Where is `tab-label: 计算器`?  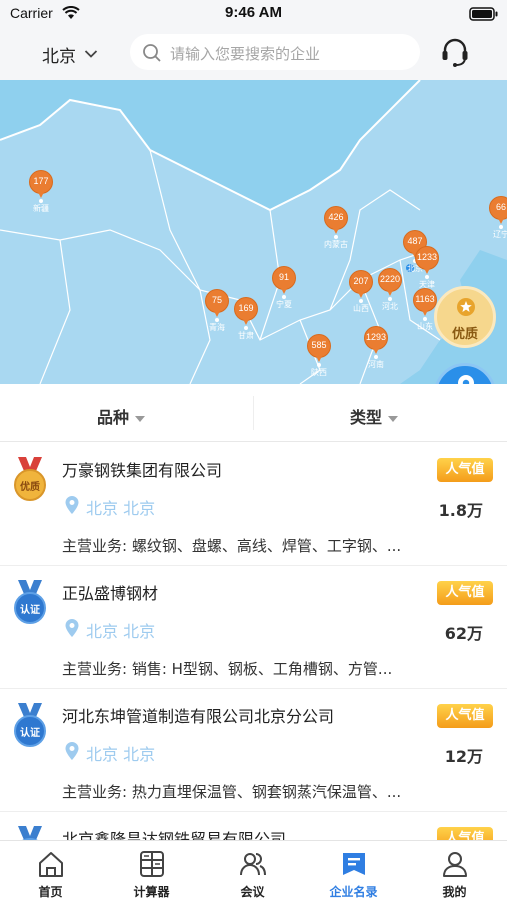
tab-label: 计算器 is located at coordinates (151, 892).